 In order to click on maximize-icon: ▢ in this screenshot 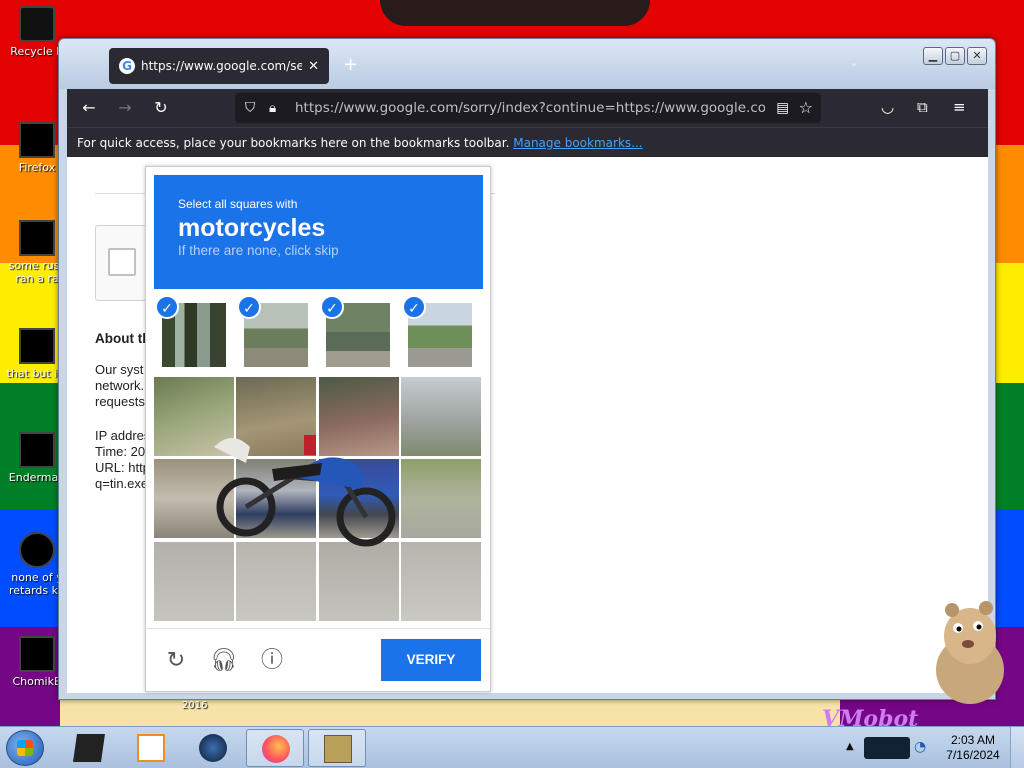, I will do `click(955, 56)`.